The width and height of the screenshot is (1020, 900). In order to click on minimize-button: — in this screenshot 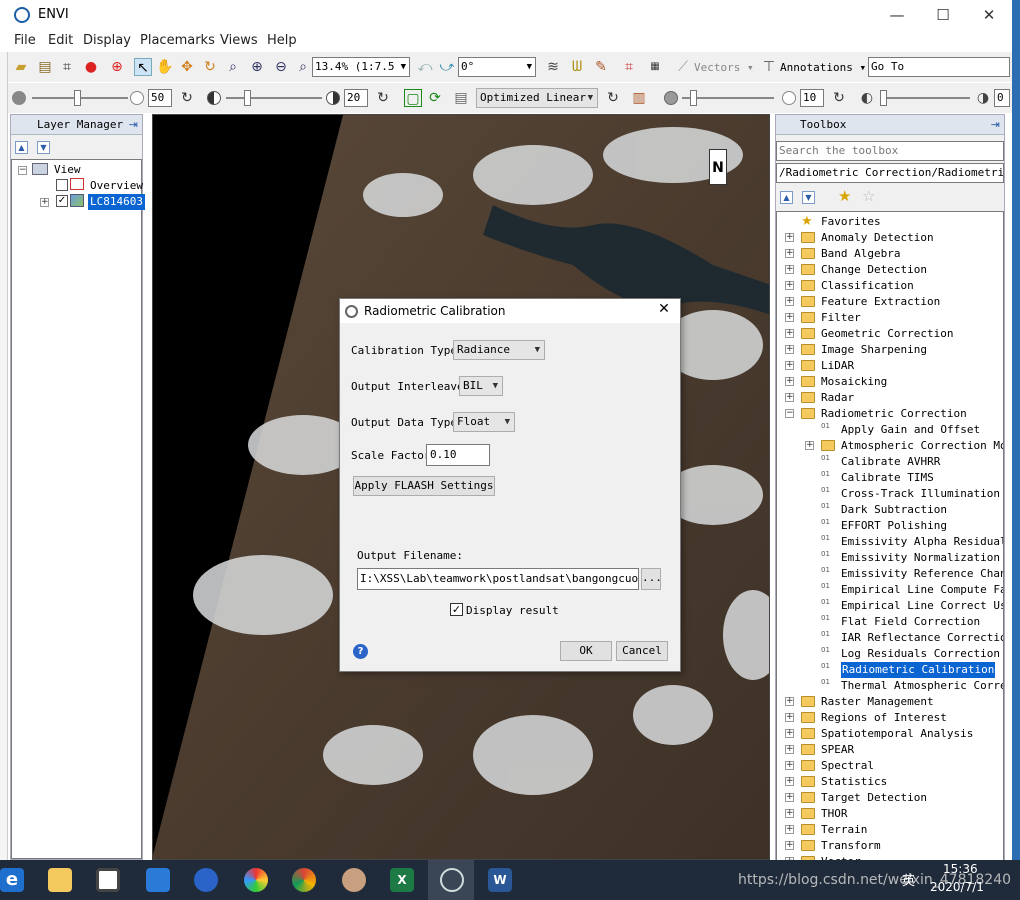, I will do `click(897, 15)`.